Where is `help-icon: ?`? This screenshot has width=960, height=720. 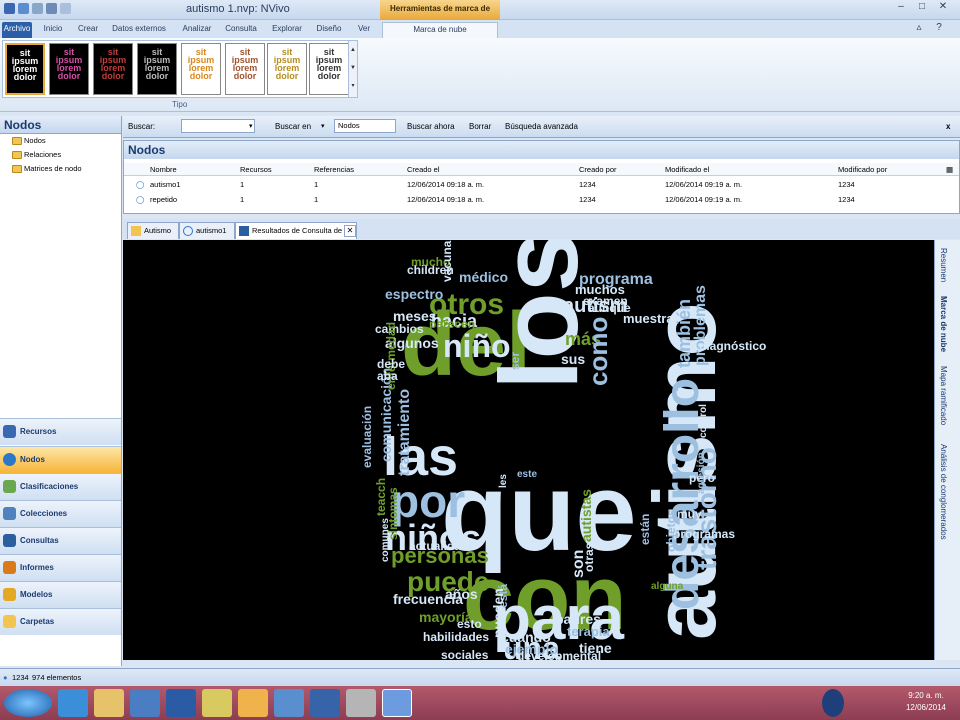 help-icon: ? is located at coordinates (939, 29).